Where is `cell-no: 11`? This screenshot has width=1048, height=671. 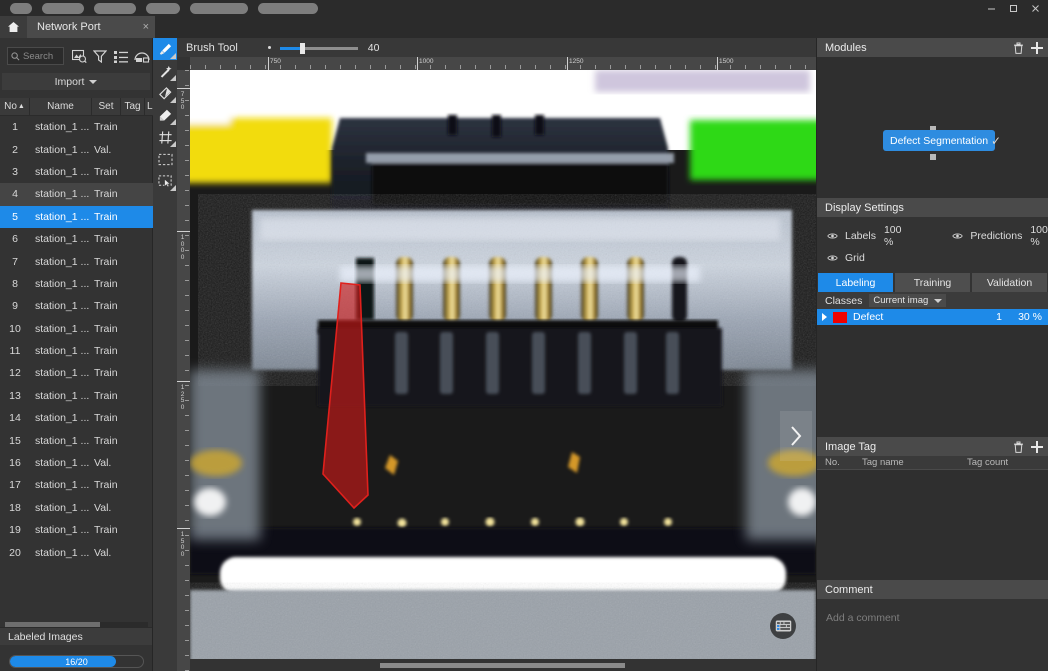 cell-no: 11 is located at coordinates (15, 351).